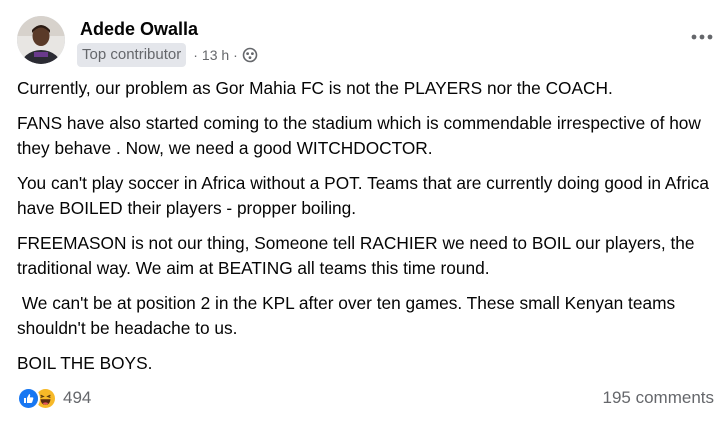 The height and width of the screenshot is (423, 727). Describe the element at coordinates (250, 55) in the screenshot. I see `public-globe-icon` at that location.